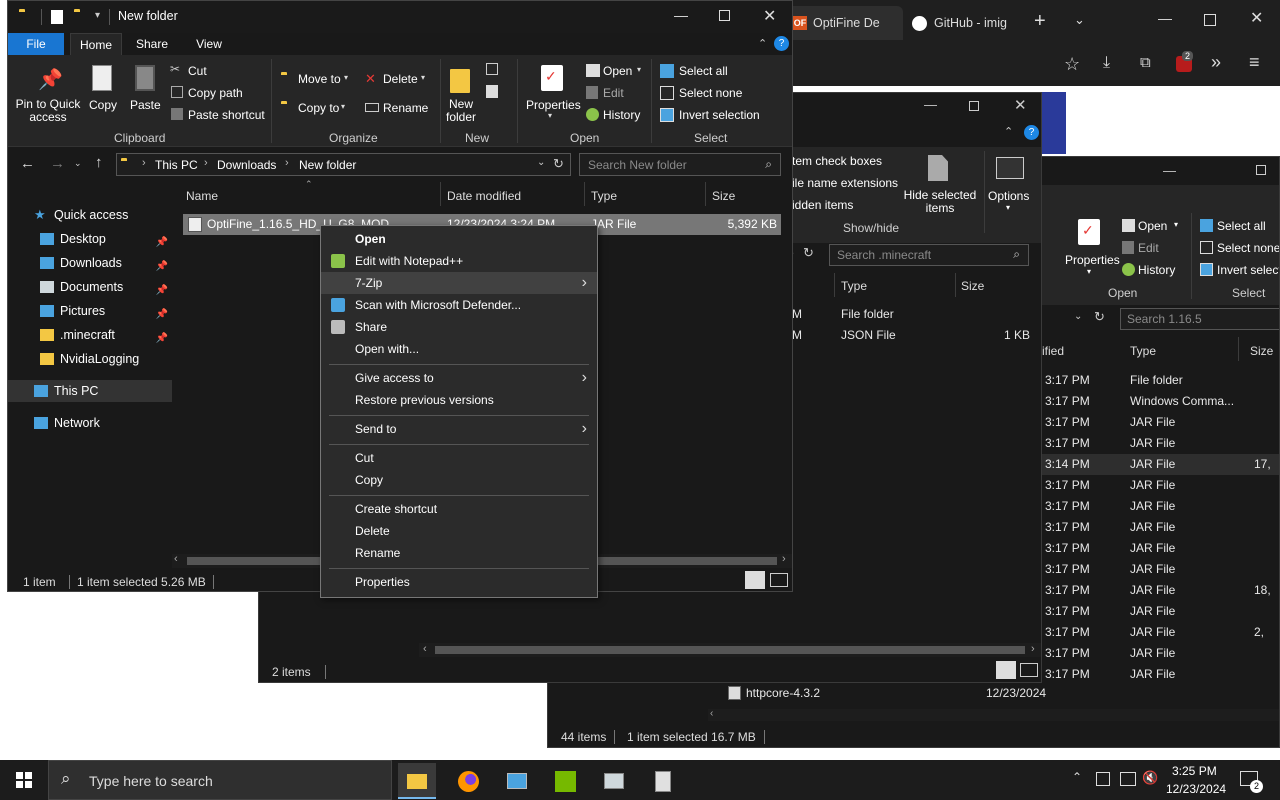 The image size is (1280, 800). What do you see at coordinates (969, 23) in the screenshot?
I see `browser-tab: GitHub - imig` at bounding box center [969, 23].